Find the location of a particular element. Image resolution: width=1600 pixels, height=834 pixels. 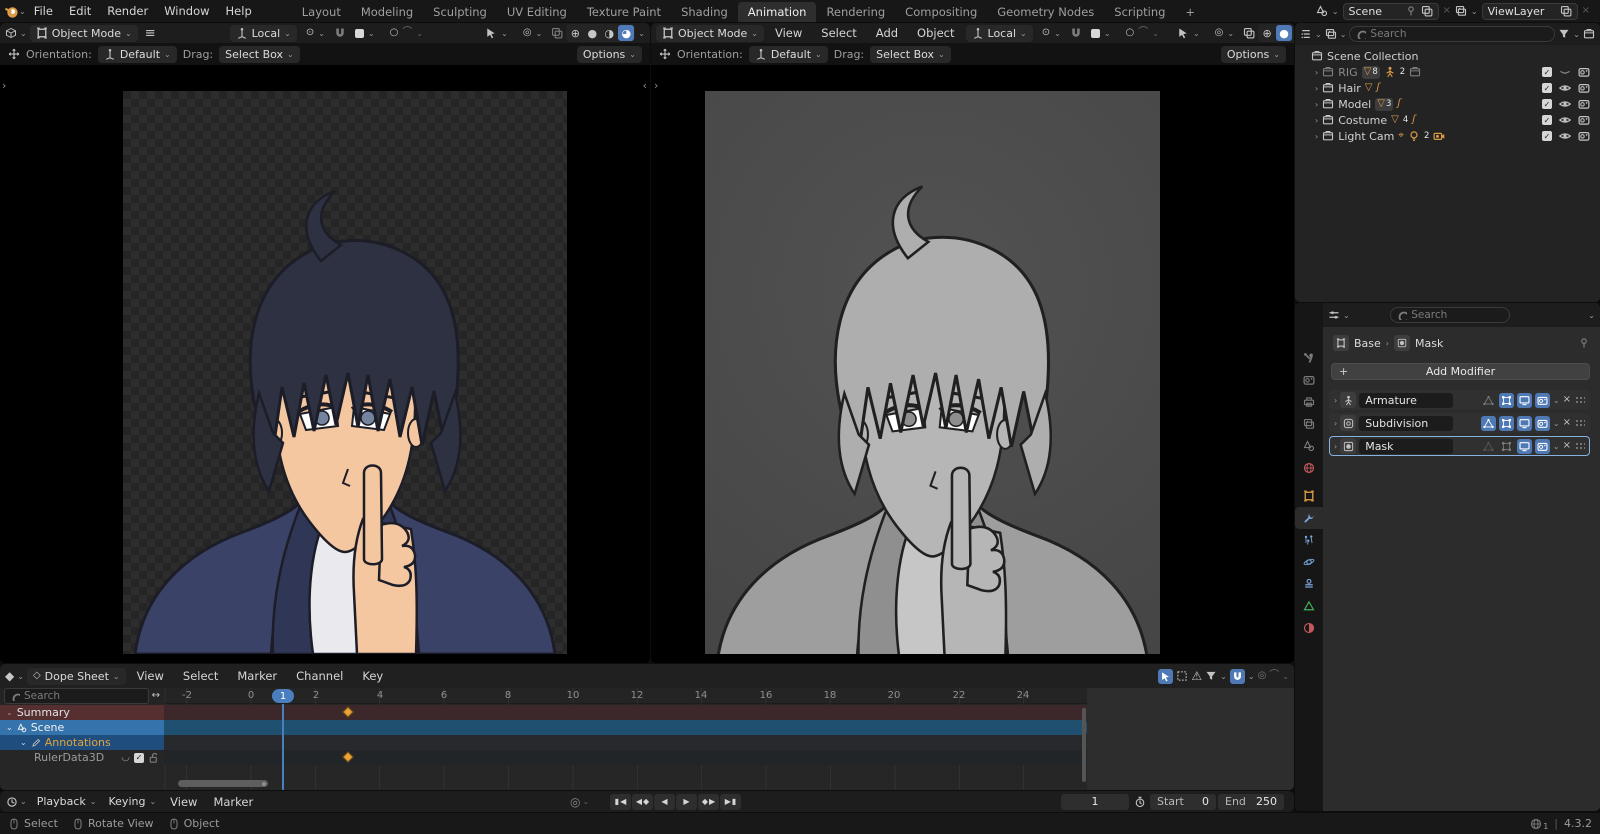

drag-handle-icon is located at coordinates (1580, 446).